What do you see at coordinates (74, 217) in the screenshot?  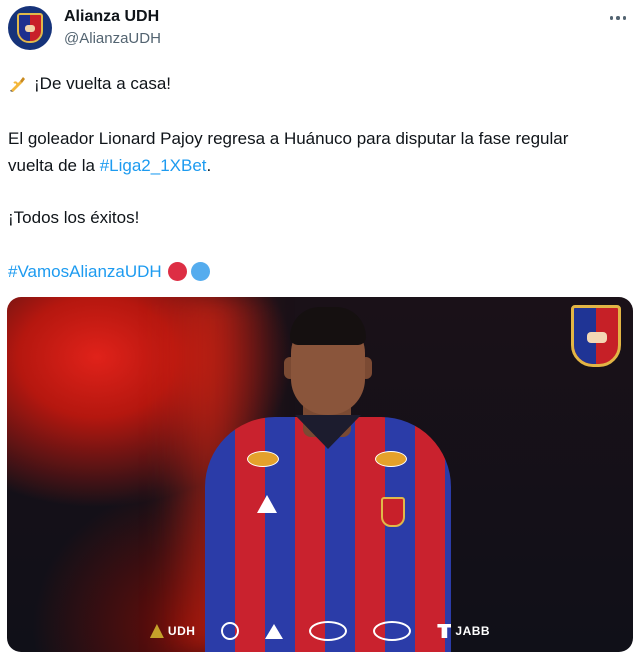 I see `tweet-line-4: ¡Todos los éxitos!` at bounding box center [74, 217].